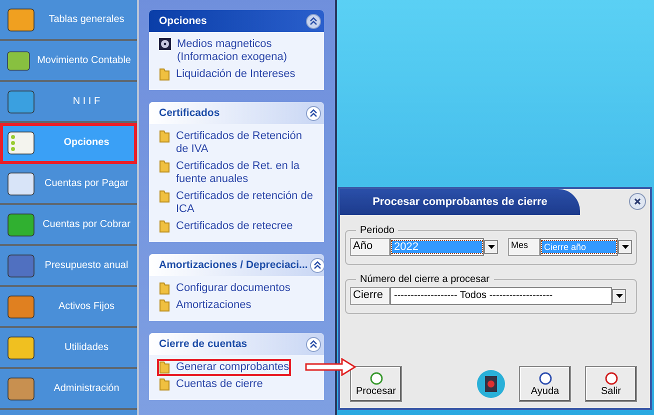  What do you see at coordinates (377, 230) in the screenshot?
I see `group-label: Periodo` at bounding box center [377, 230].